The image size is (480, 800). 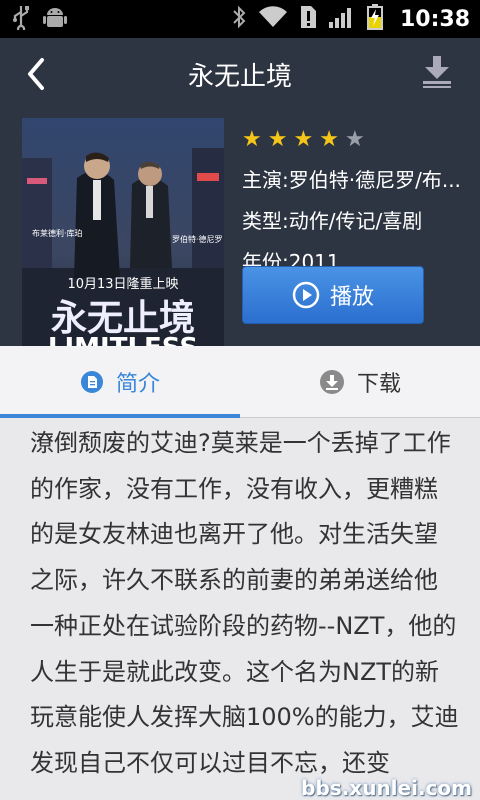 I want to click on app-header: 永无止境, so click(x=240, y=73).